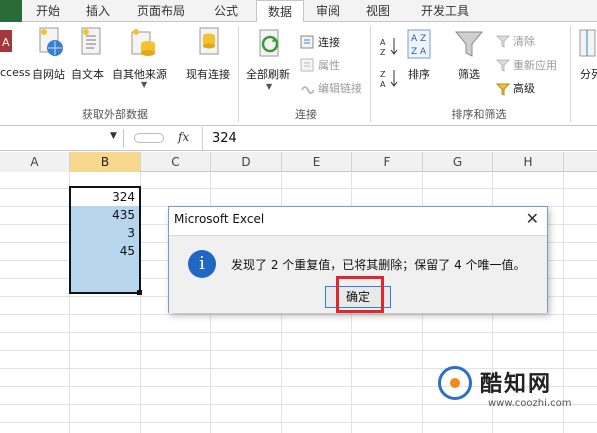 This screenshot has width=597, height=433. Describe the element at coordinates (528, 162) in the screenshot. I see `column-header-h: H` at that location.